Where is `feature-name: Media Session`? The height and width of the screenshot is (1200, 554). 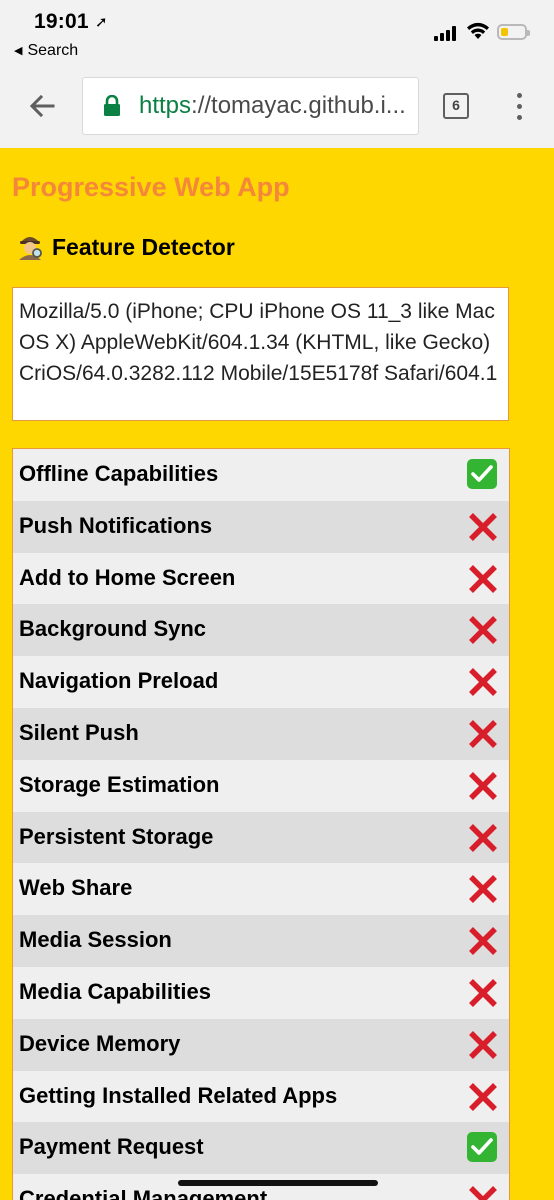 feature-name: Media Session is located at coordinates (95, 940).